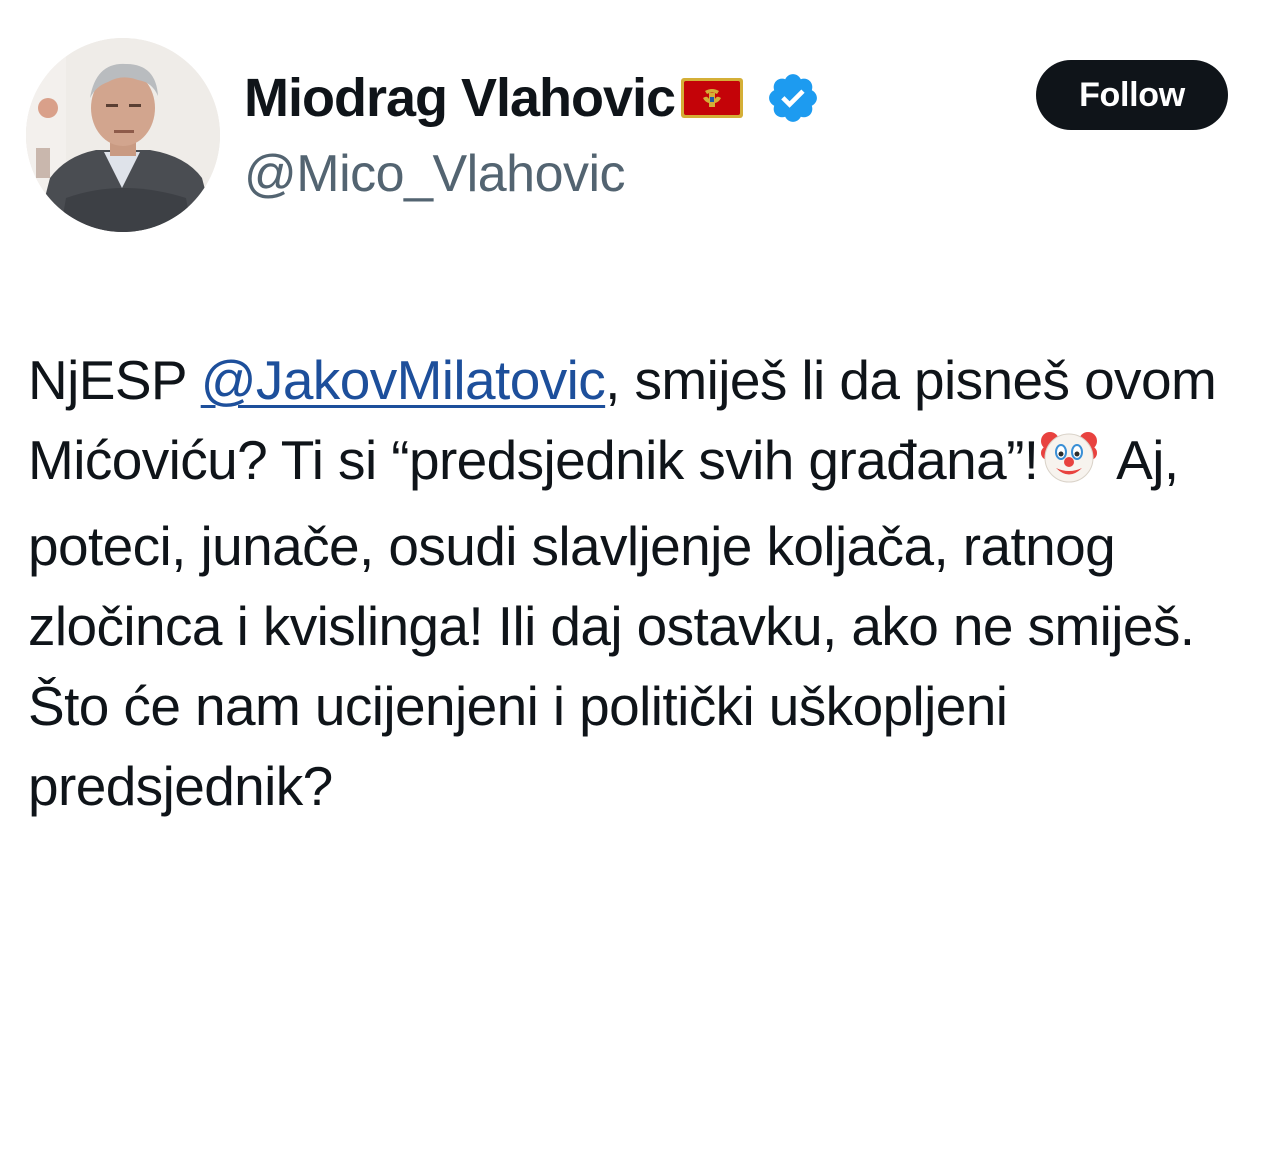 The height and width of the screenshot is (1154, 1280). What do you see at coordinates (793, 100) in the screenshot?
I see `verified-badge-icon` at bounding box center [793, 100].